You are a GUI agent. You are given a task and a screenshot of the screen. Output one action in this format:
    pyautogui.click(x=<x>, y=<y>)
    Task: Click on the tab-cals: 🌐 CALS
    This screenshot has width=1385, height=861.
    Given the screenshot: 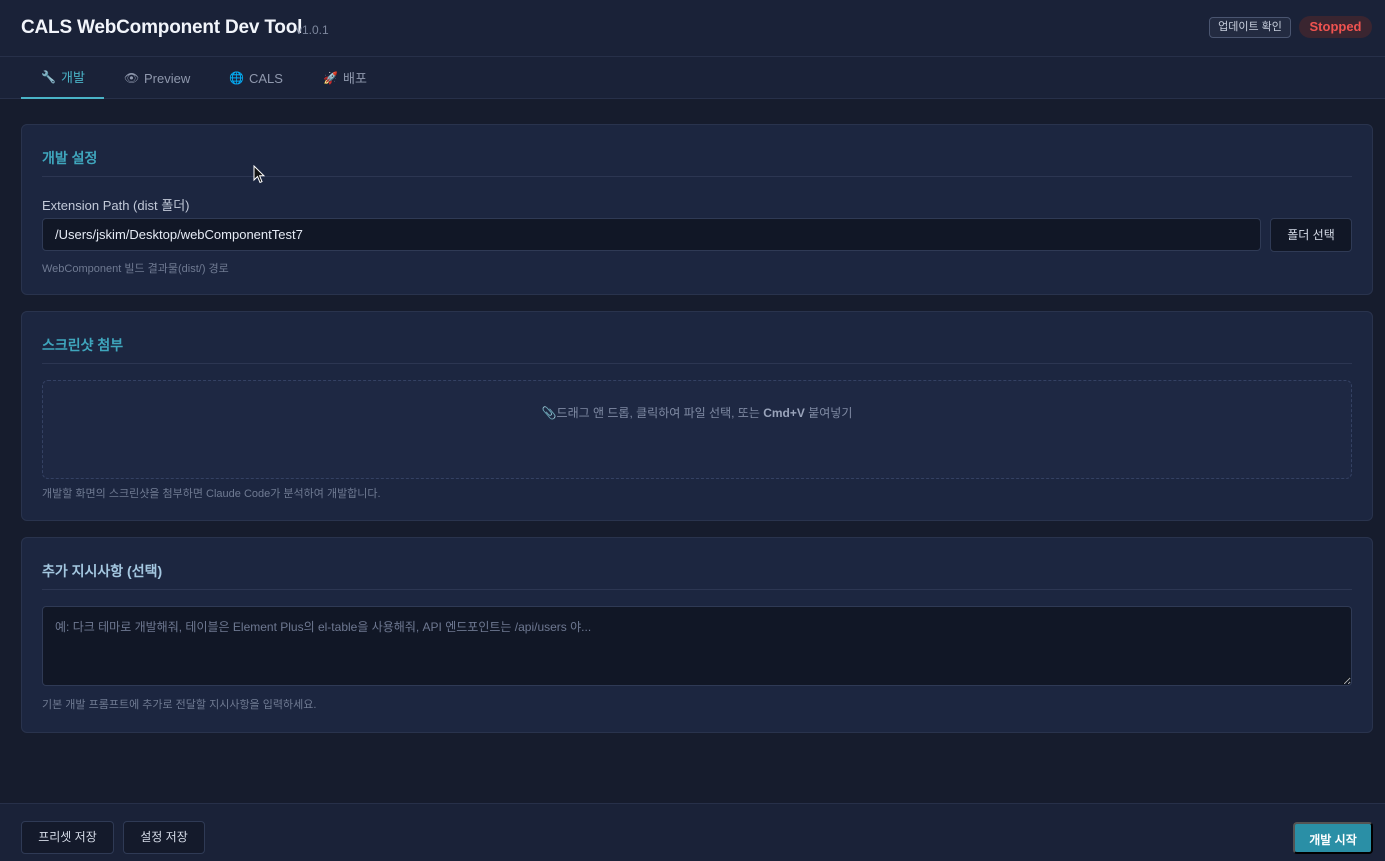 What is the action you would take?
    pyautogui.click(x=256, y=78)
    